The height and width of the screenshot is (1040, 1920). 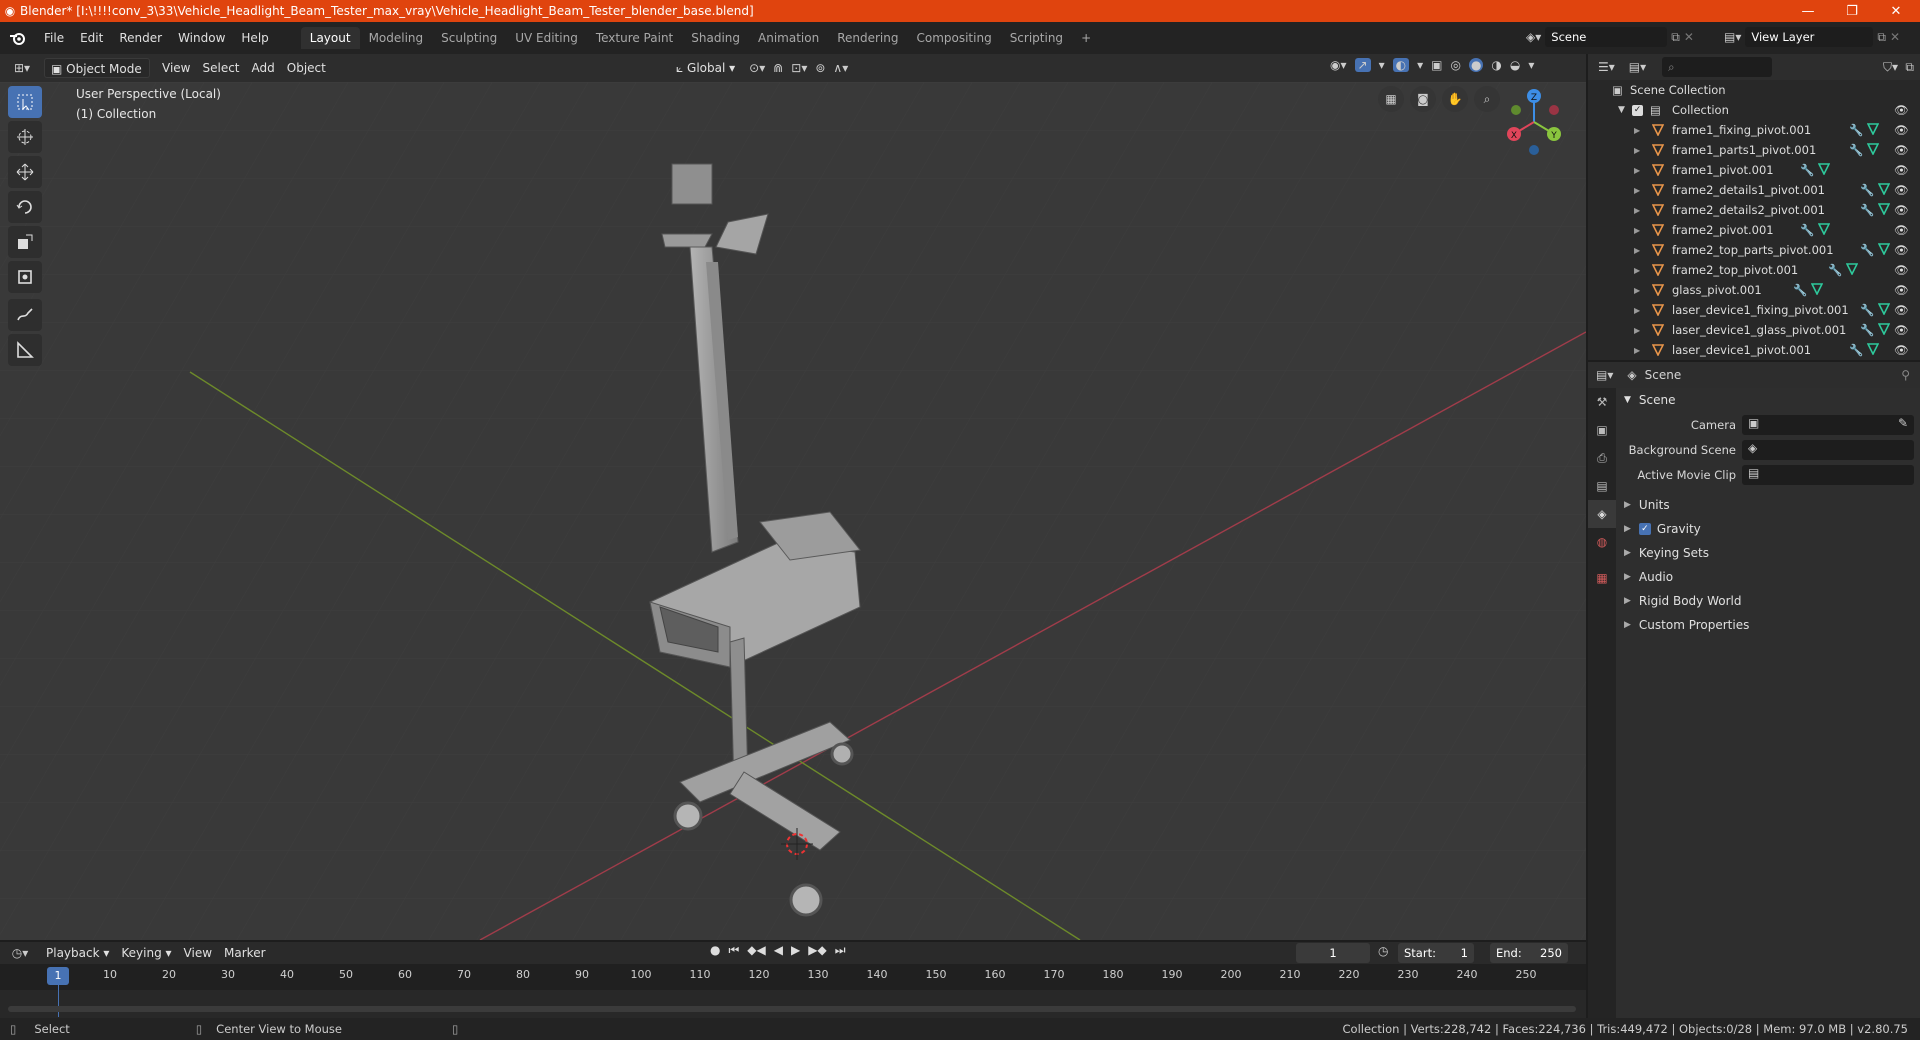 What do you see at coordinates (1602, 542) in the screenshot?
I see `world-tab: ◍` at bounding box center [1602, 542].